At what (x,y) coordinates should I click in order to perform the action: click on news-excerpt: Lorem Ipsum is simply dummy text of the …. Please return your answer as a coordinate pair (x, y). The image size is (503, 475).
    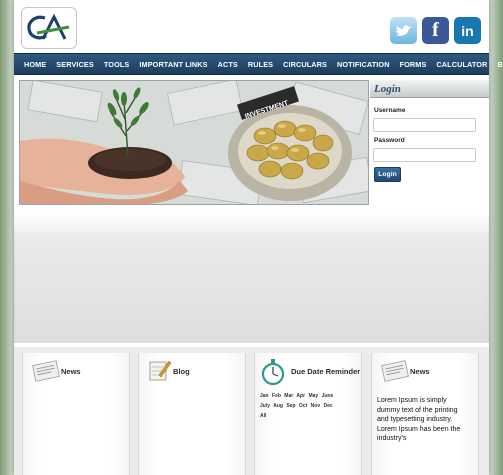
    Looking at the image, I should click on (419, 419).